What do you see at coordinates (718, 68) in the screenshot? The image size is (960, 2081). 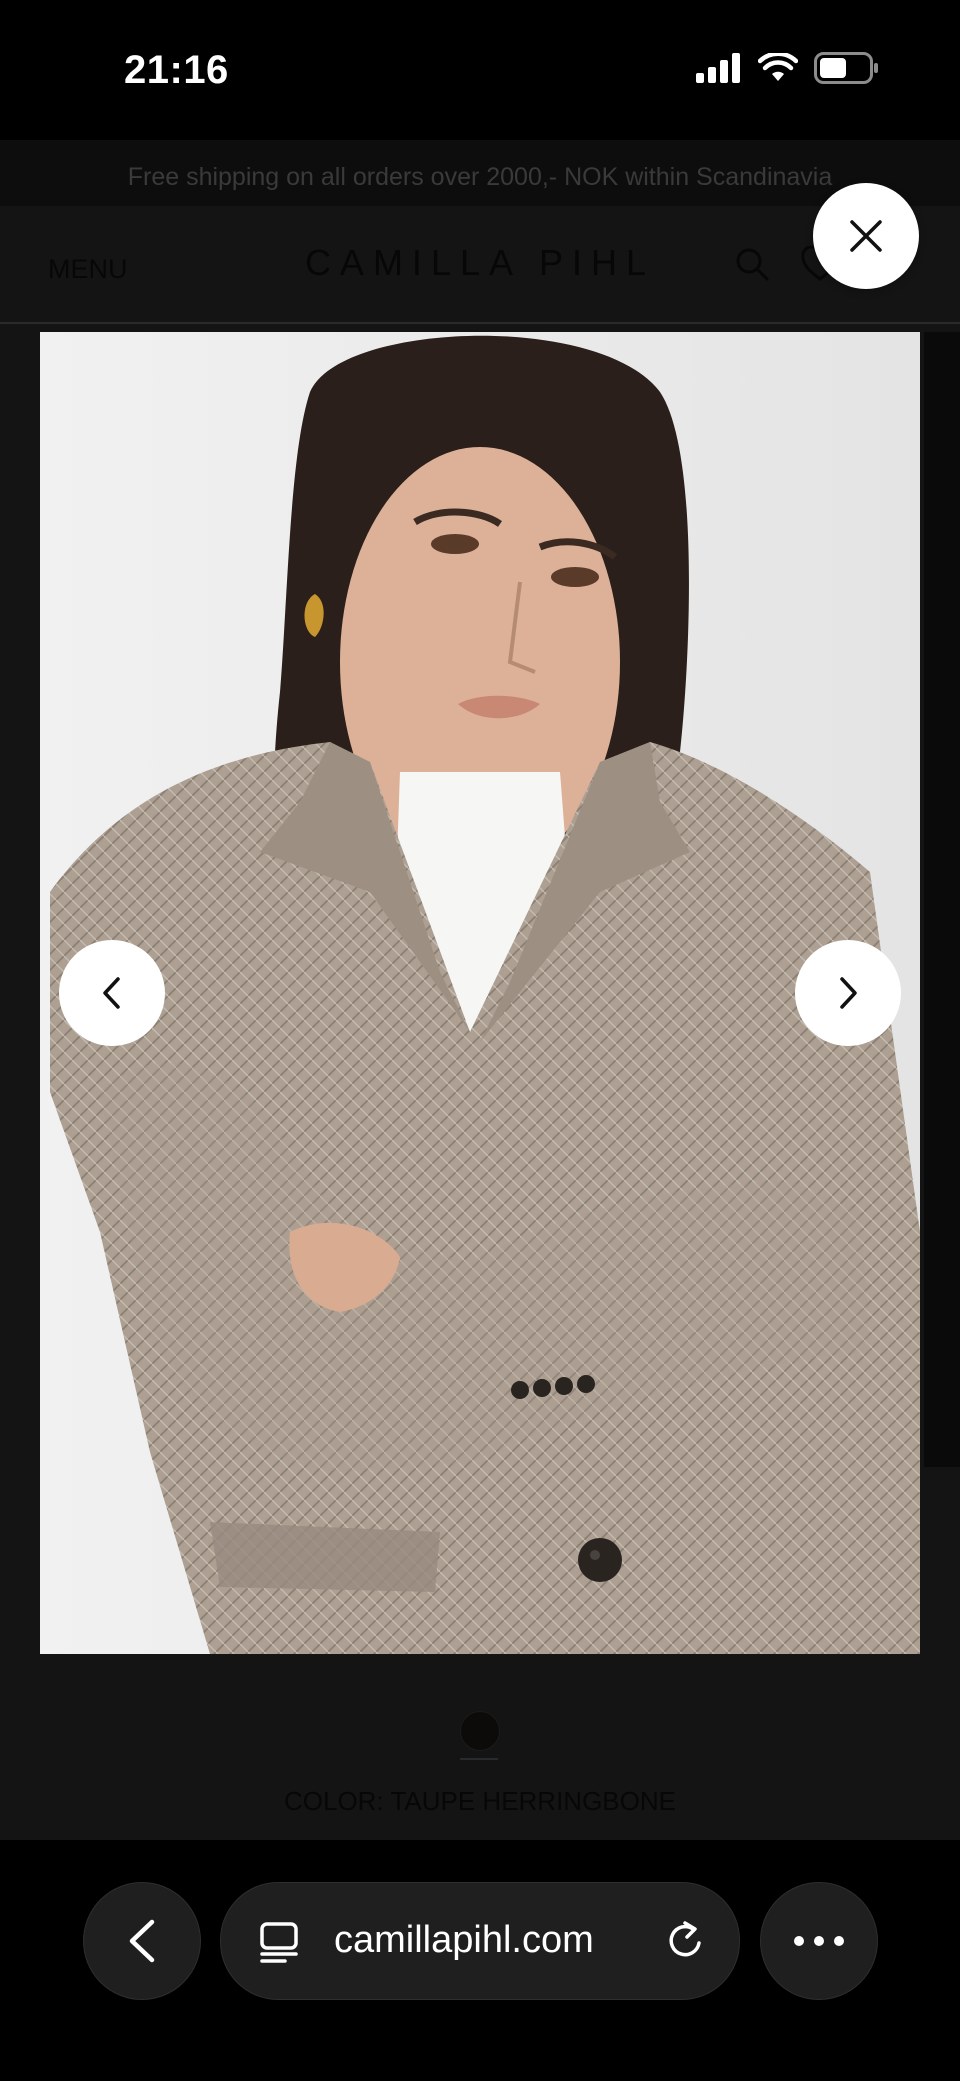 I see `cellular-signal-icon` at bounding box center [718, 68].